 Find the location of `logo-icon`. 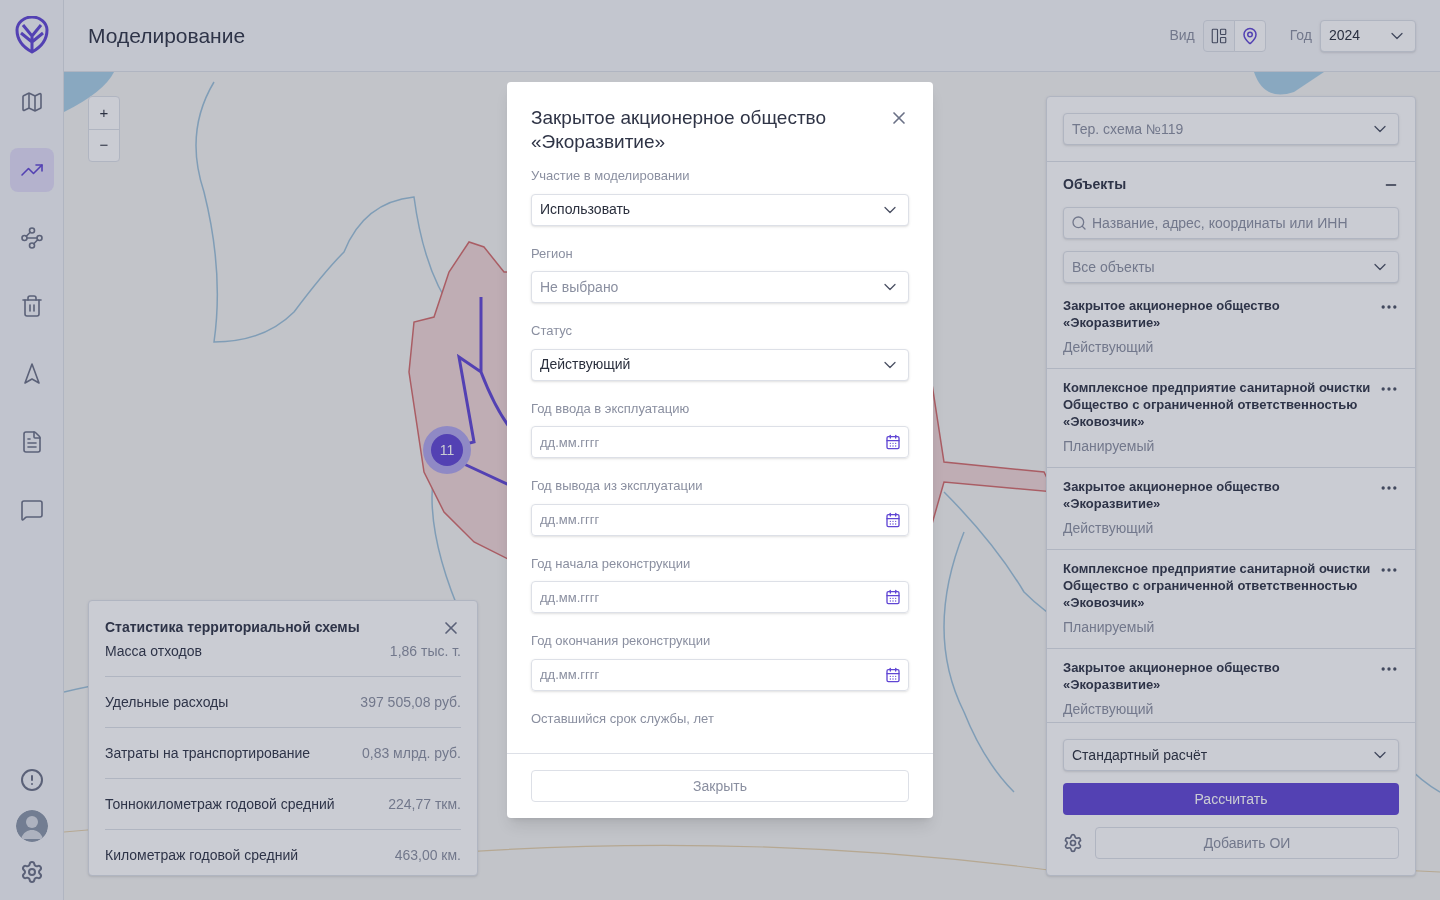

logo-icon is located at coordinates (31, 35).